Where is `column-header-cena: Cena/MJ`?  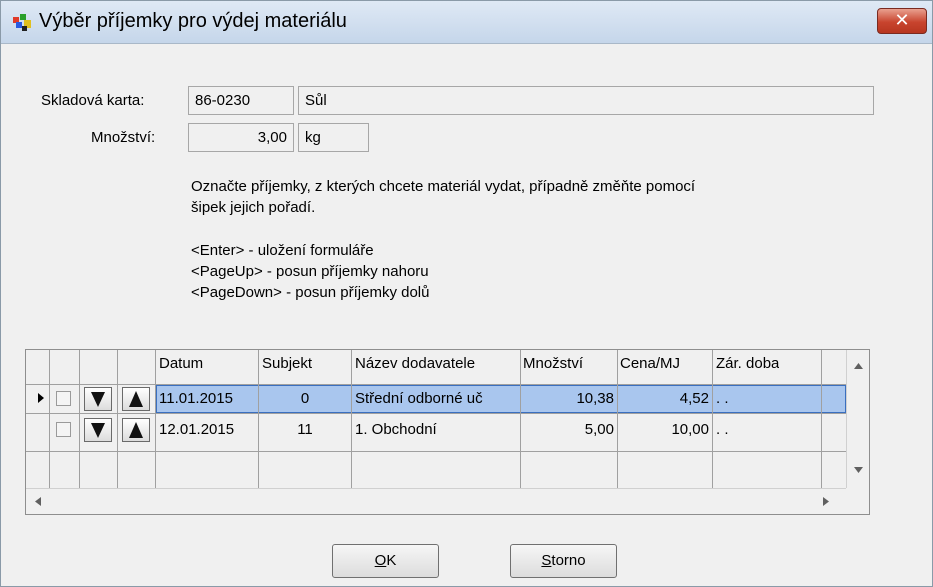 column-header-cena: Cena/MJ is located at coordinates (650, 364).